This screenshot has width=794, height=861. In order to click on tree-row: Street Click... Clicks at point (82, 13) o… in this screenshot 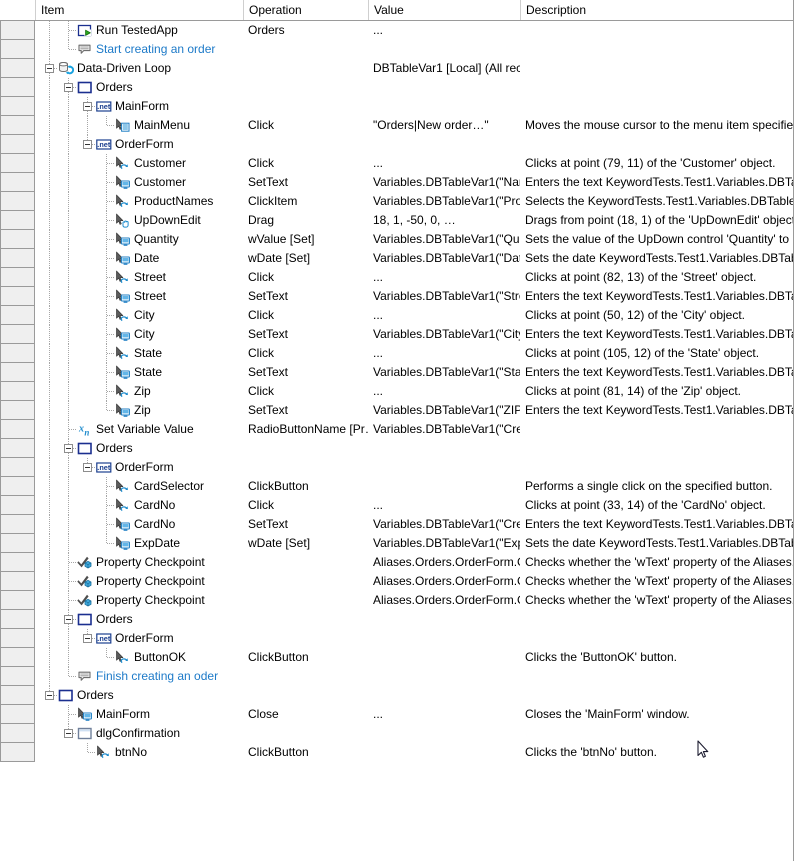, I will do `click(414, 277)`.